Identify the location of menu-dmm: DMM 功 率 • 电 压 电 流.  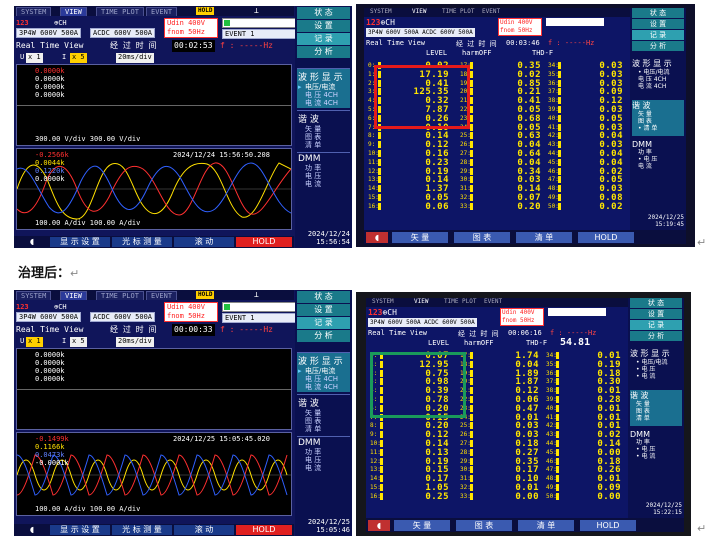
(658, 160).